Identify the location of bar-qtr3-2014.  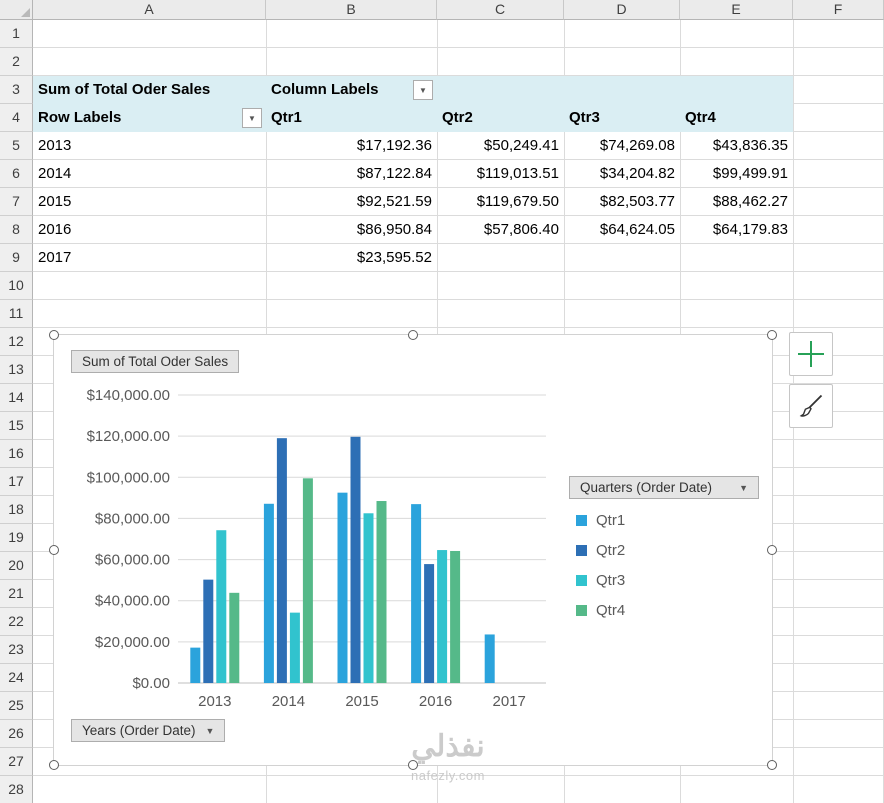
(294, 647).